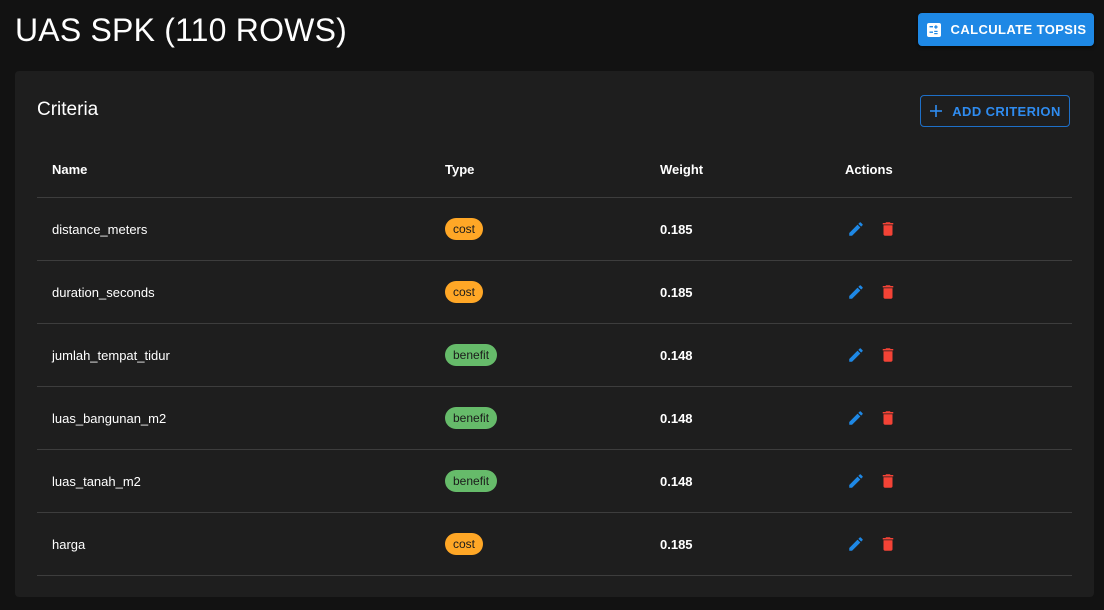  What do you see at coordinates (936, 111) in the screenshot?
I see `plus-icon` at bounding box center [936, 111].